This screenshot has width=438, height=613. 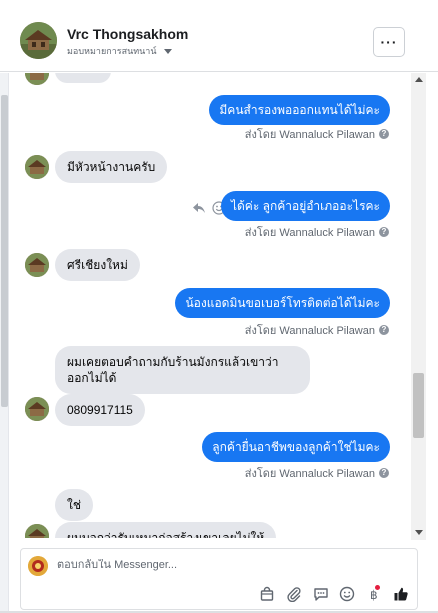 I want to click on shop-bag-icon, so click(x=267, y=594).